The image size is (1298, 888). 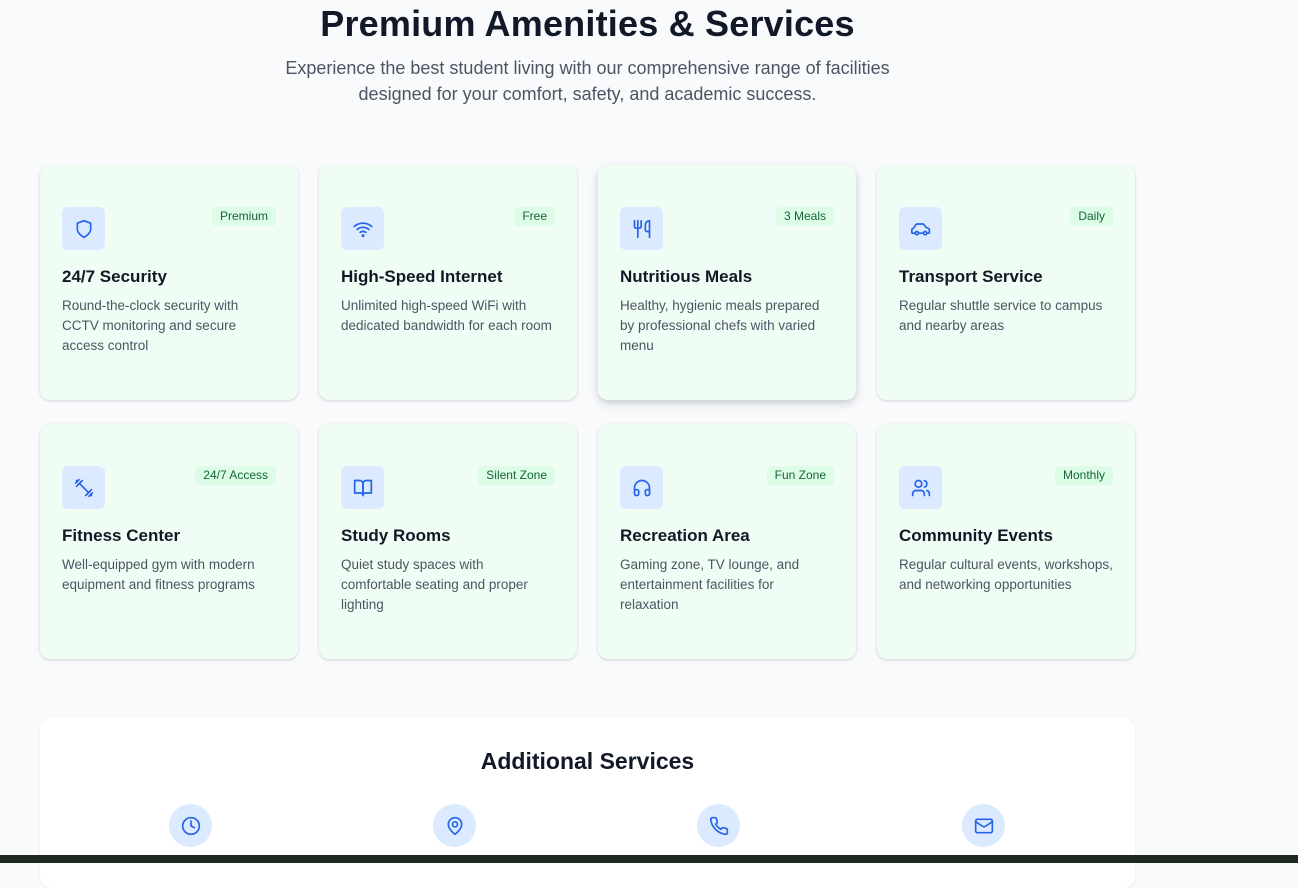 I want to click on amenity-badge: Silent Zone, so click(x=516, y=475).